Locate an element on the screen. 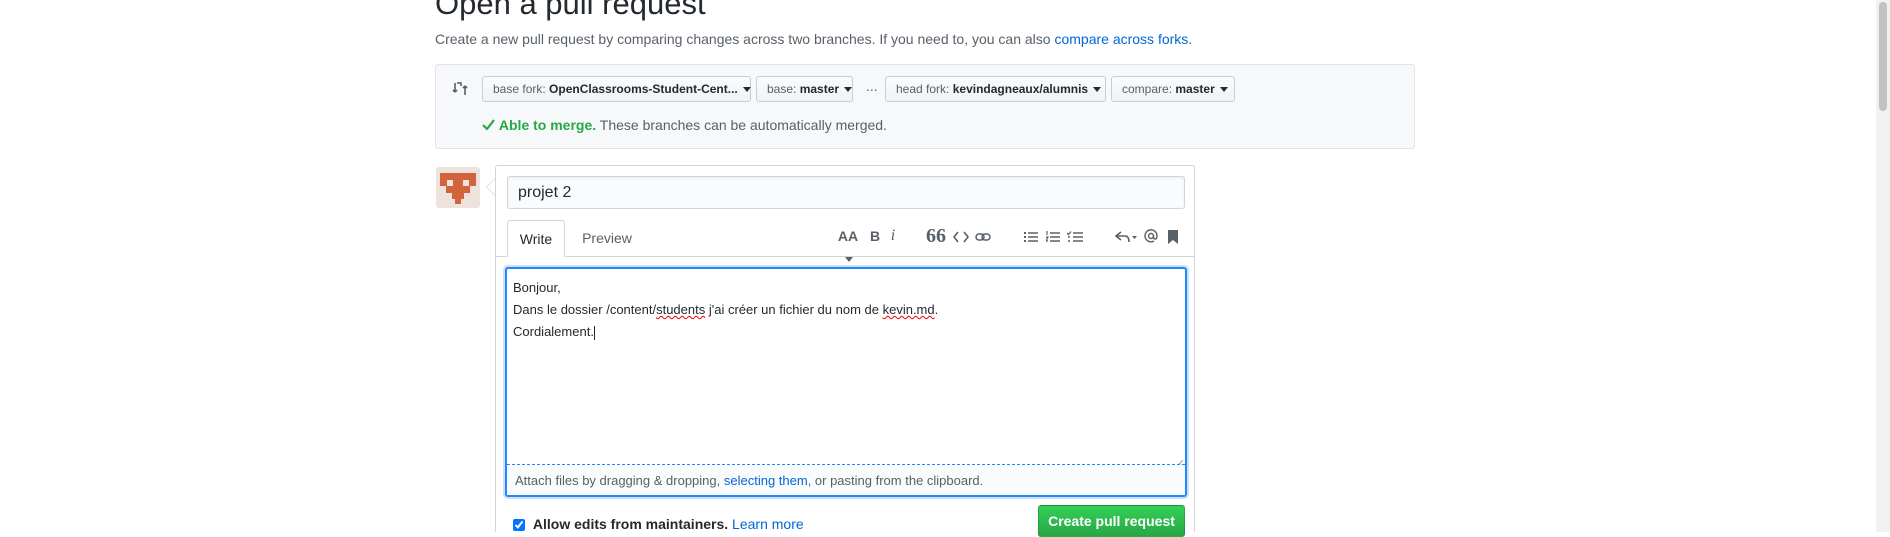 The width and height of the screenshot is (1890, 537). unordered-list-icon is located at coordinates (1031, 236).